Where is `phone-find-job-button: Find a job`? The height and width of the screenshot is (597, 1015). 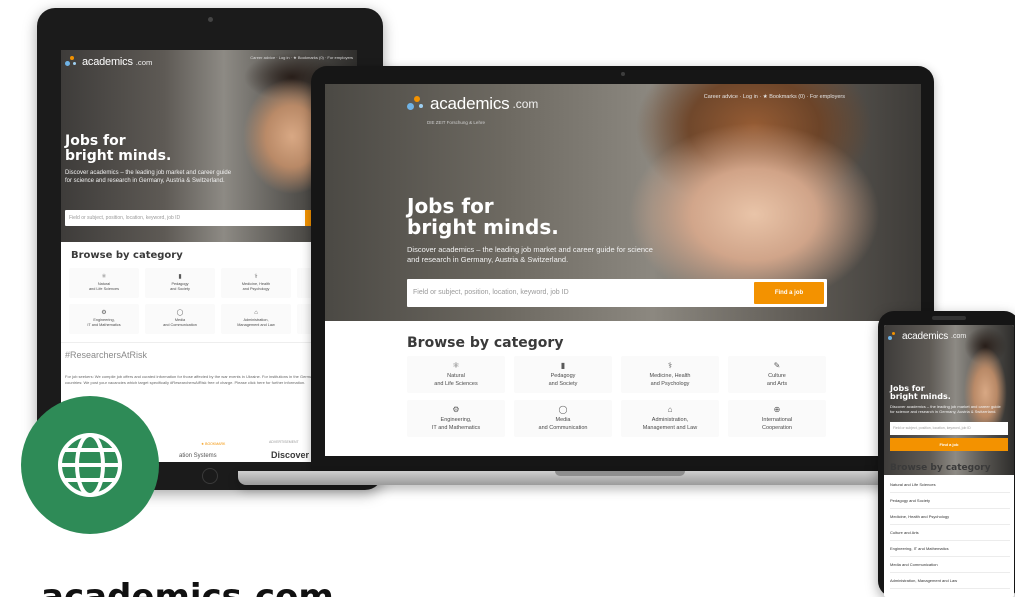
phone-find-job-button: Find a job is located at coordinates (949, 444).